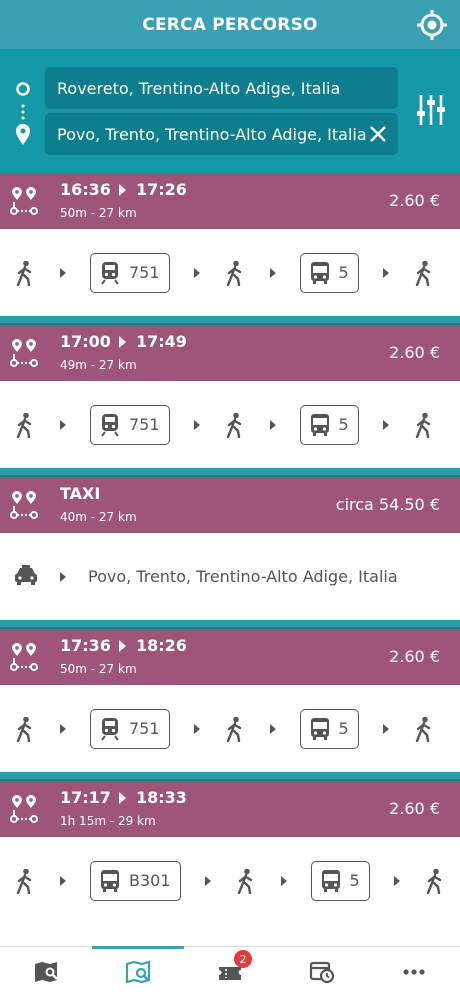 The width and height of the screenshot is (460, 996). What do you see at coordinates (432, 25) in the screenshot?
I see `gps-target-icon` at bounding box center [432, 25].